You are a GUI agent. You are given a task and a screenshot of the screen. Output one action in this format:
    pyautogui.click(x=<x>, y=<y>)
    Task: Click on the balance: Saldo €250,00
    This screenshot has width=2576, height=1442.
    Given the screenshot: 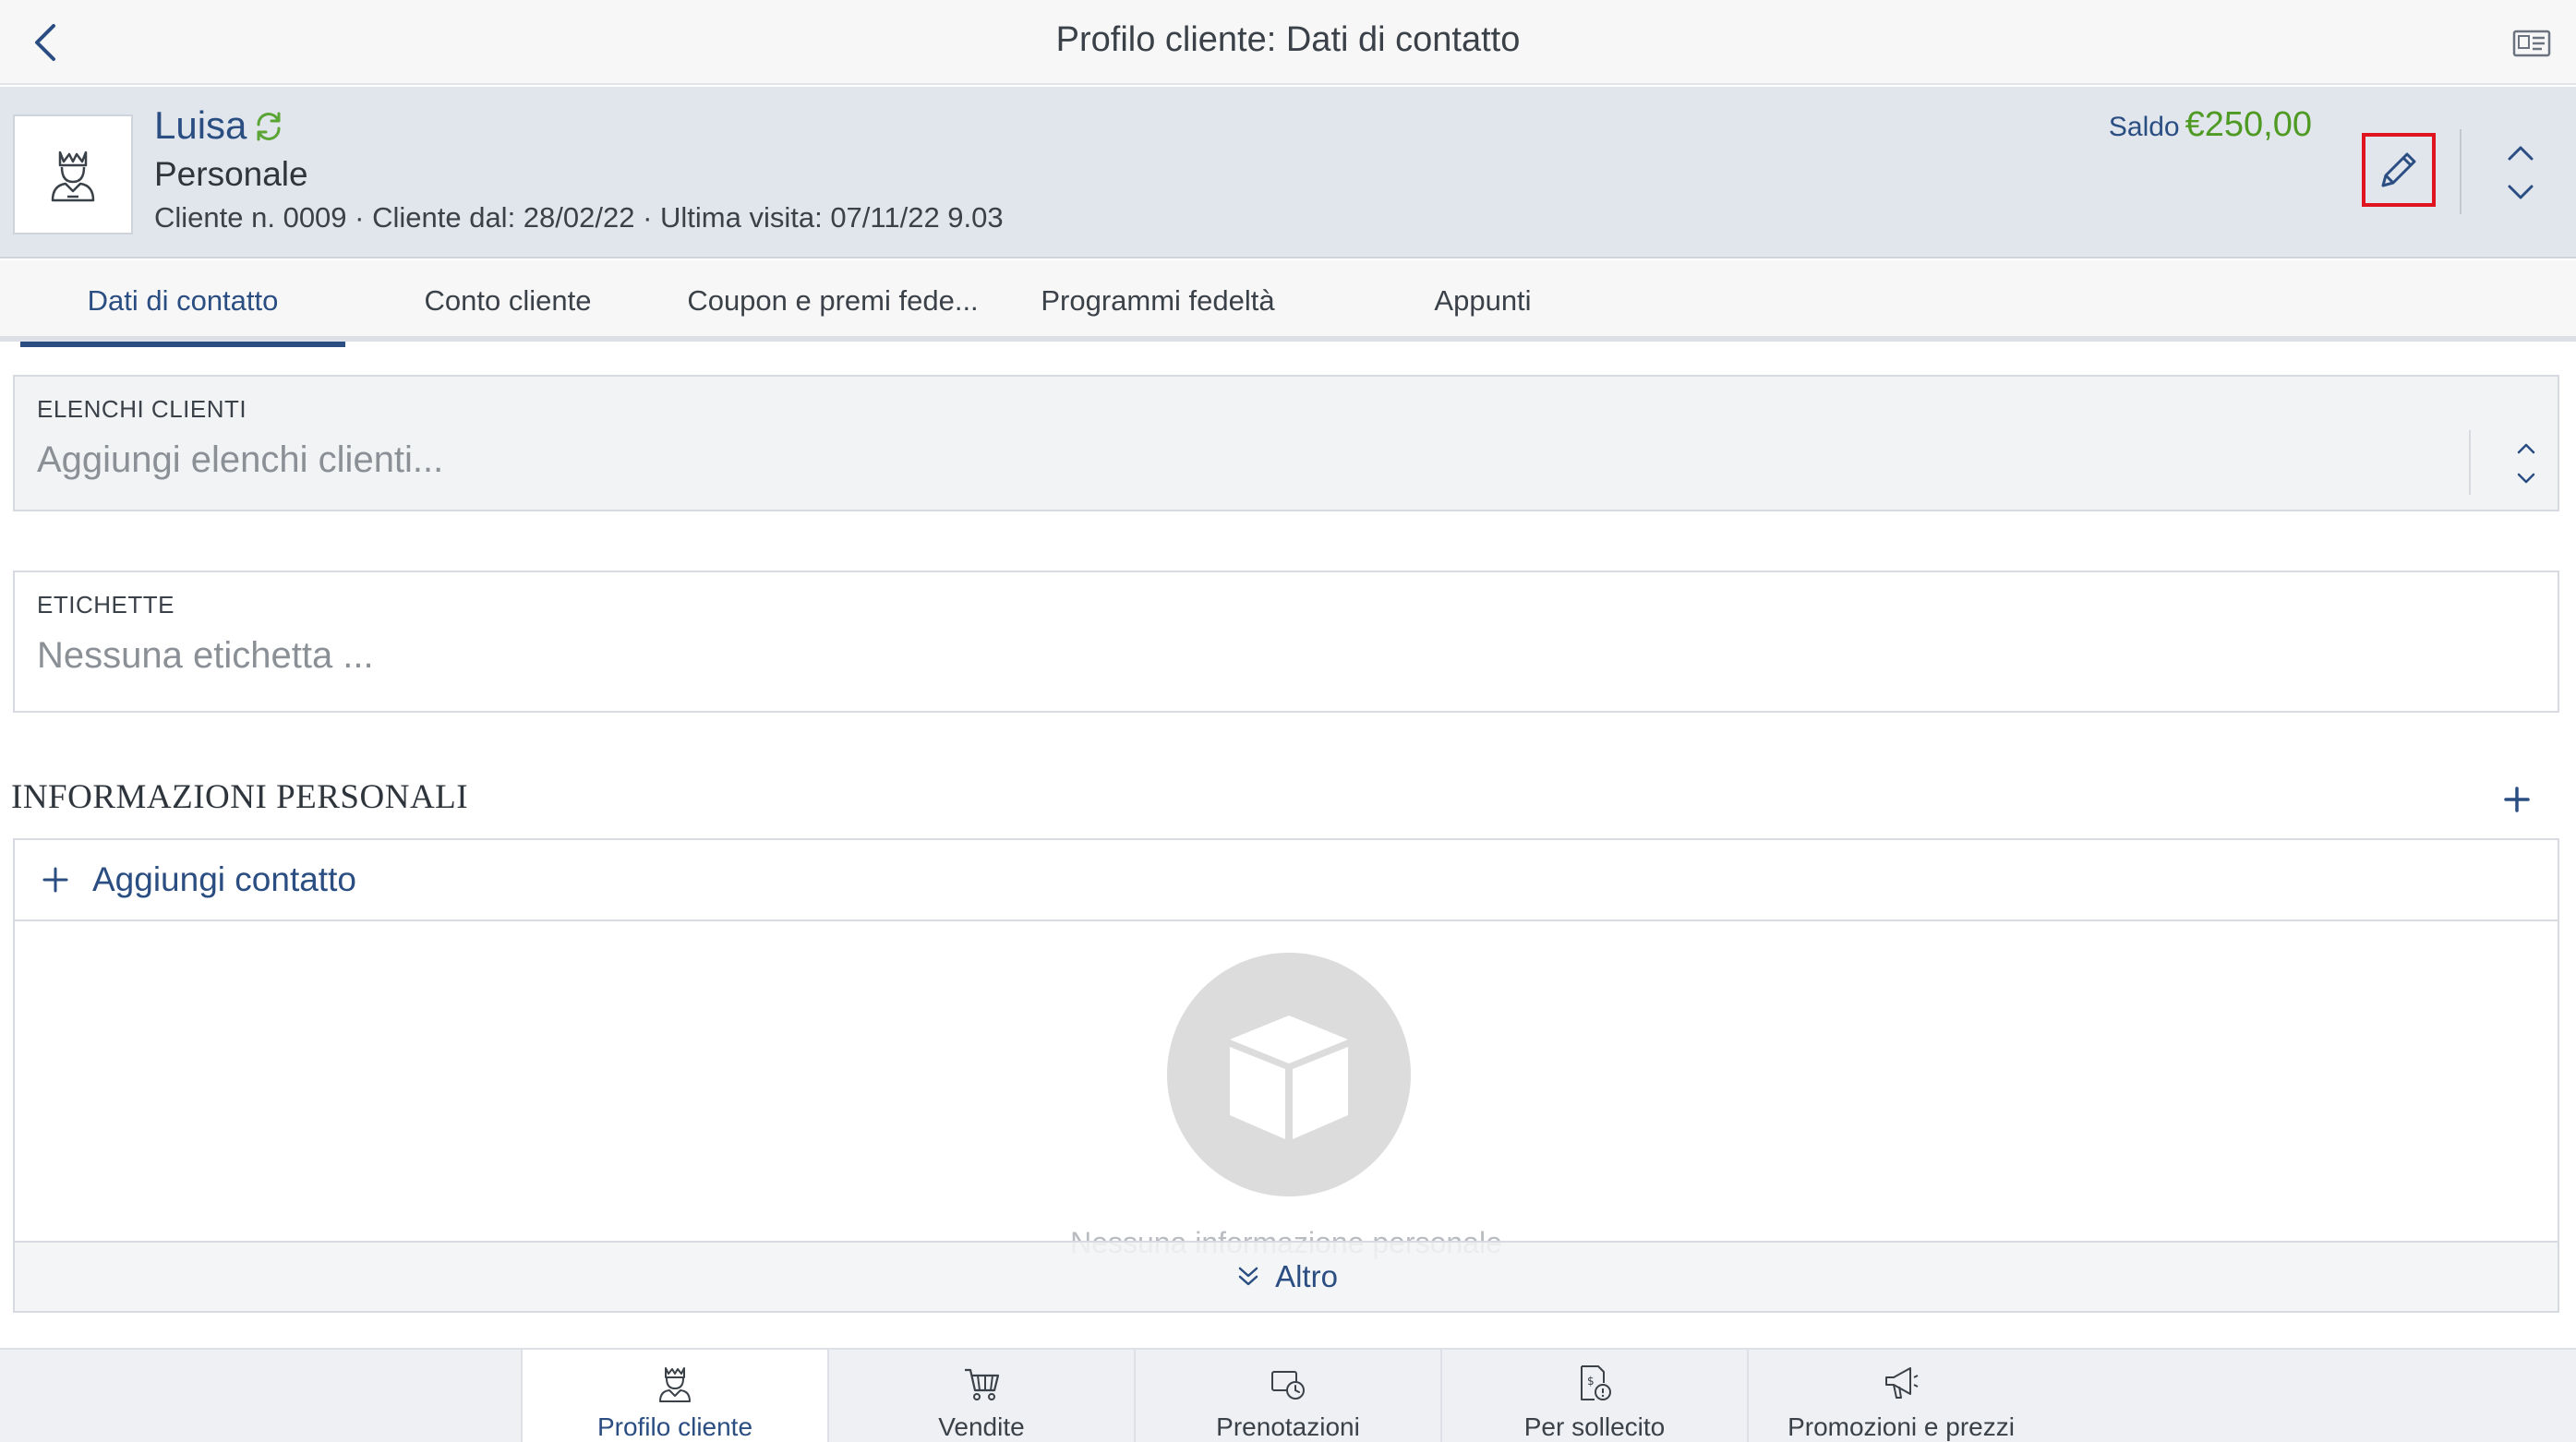 What is the action you would take?
    pyautogui.click(x=2210, y=125)
    